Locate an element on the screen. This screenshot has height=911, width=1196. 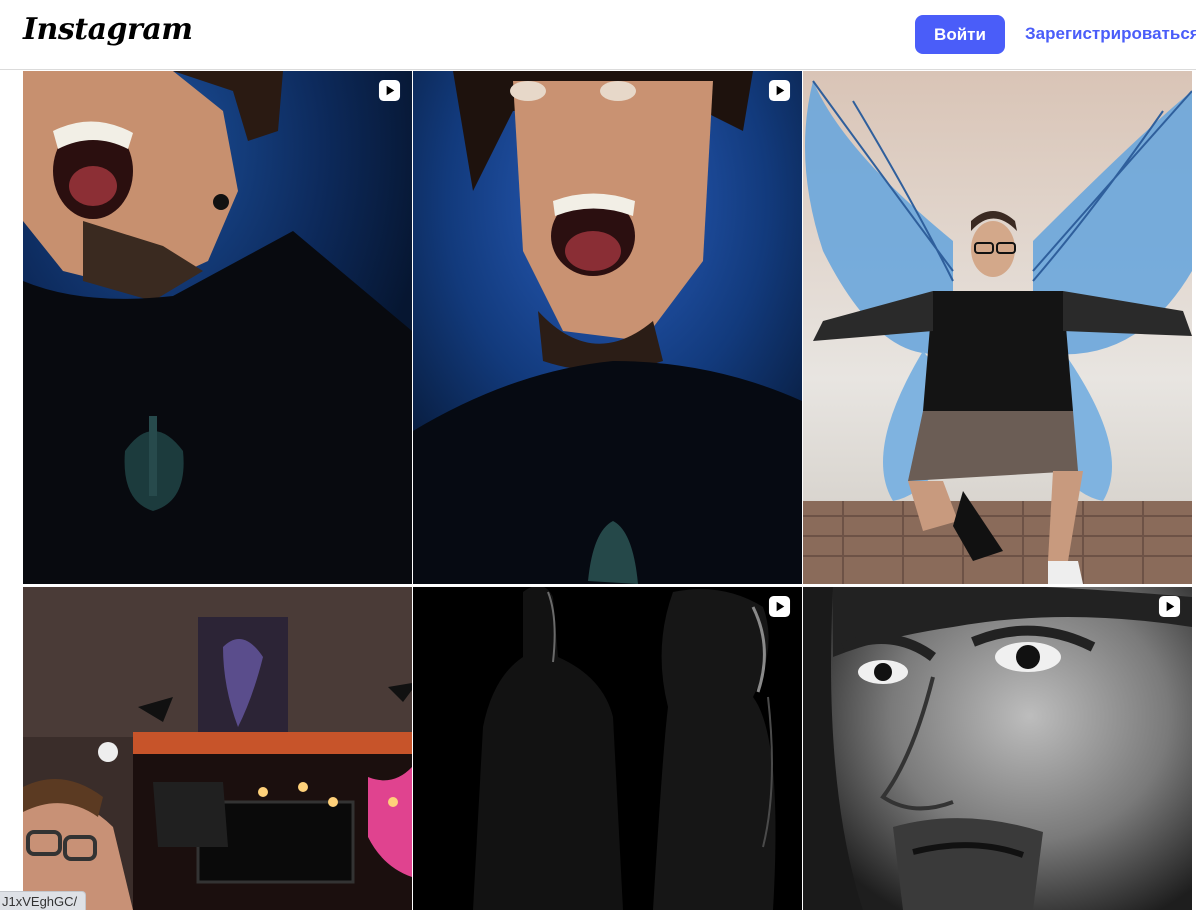
instagram-logo: Instagram is located at coordinates (108, 29).